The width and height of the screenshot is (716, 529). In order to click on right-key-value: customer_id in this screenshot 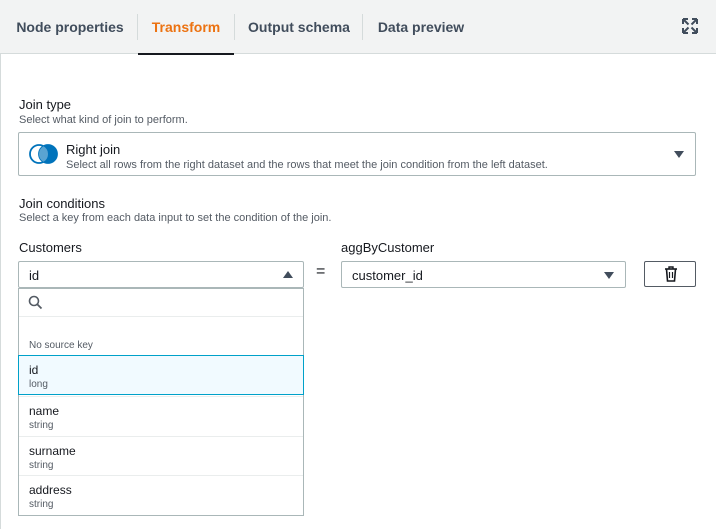, I will do `click(387, 275)`.